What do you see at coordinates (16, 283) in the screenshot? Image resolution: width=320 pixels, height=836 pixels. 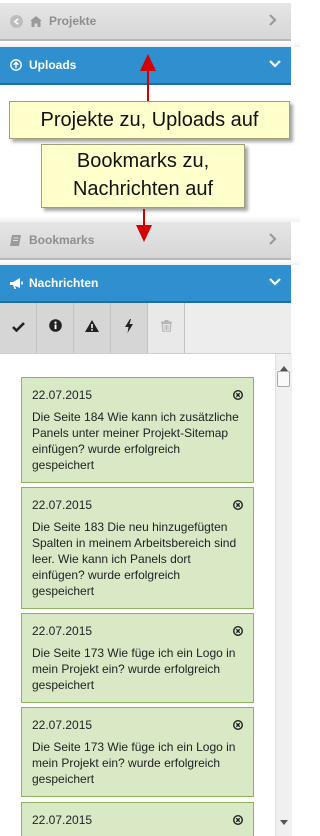 I see `megaphone-icon` at bounding box center [16, 283].